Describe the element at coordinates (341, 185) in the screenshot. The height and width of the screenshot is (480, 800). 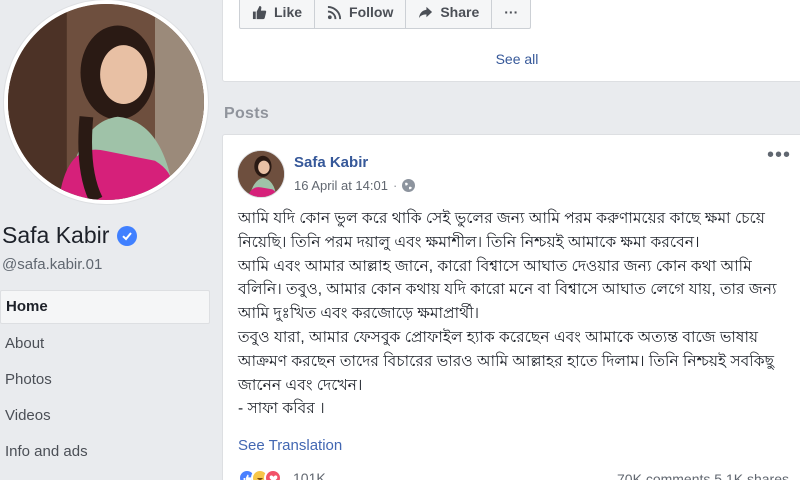
I see `post-timestamp: 16 April at 14:01` at that location.